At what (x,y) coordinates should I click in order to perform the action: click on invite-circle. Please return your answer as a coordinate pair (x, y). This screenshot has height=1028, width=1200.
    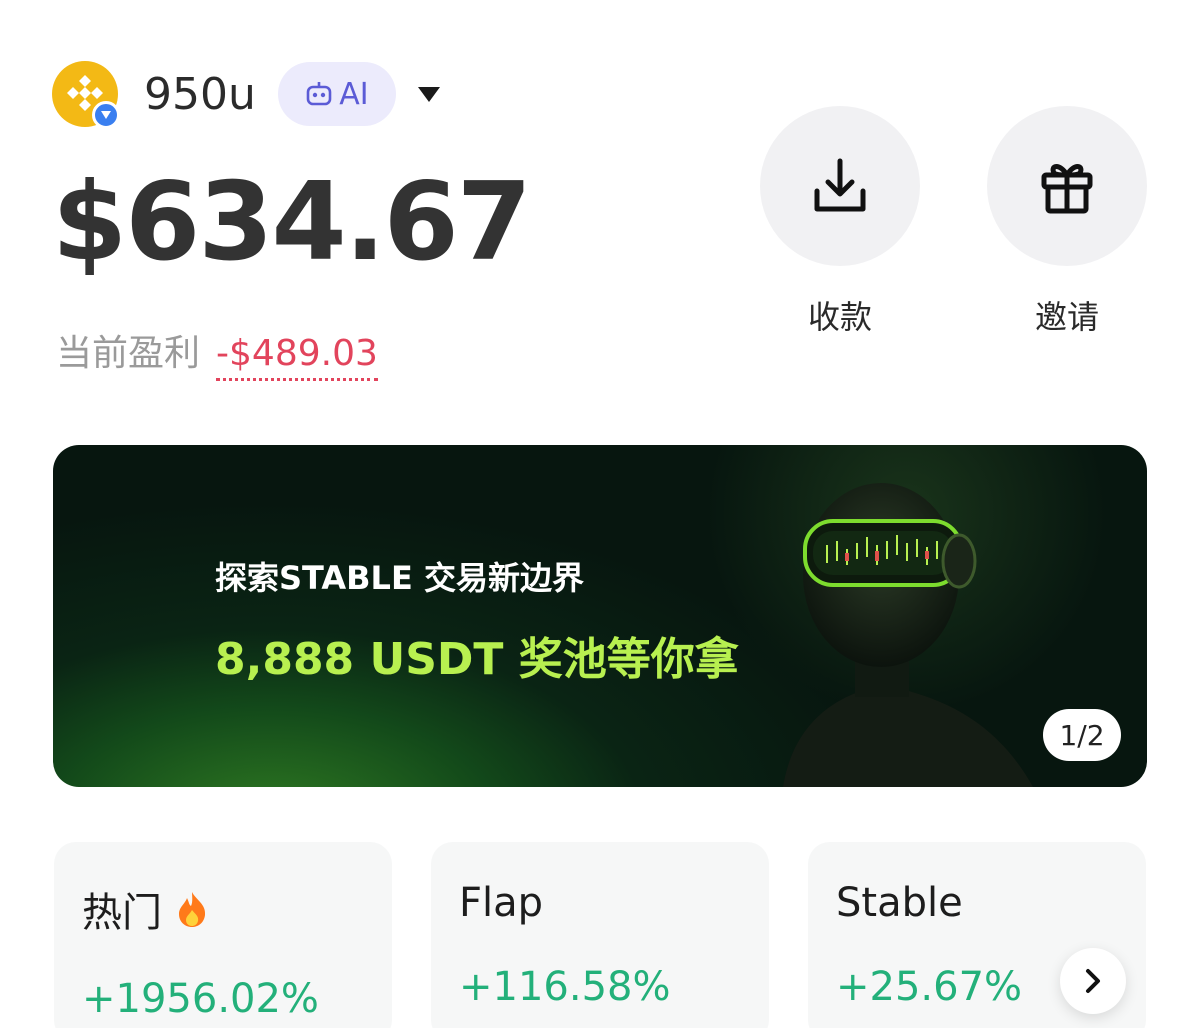
    Looking at the image, I should click on (1067, 186).